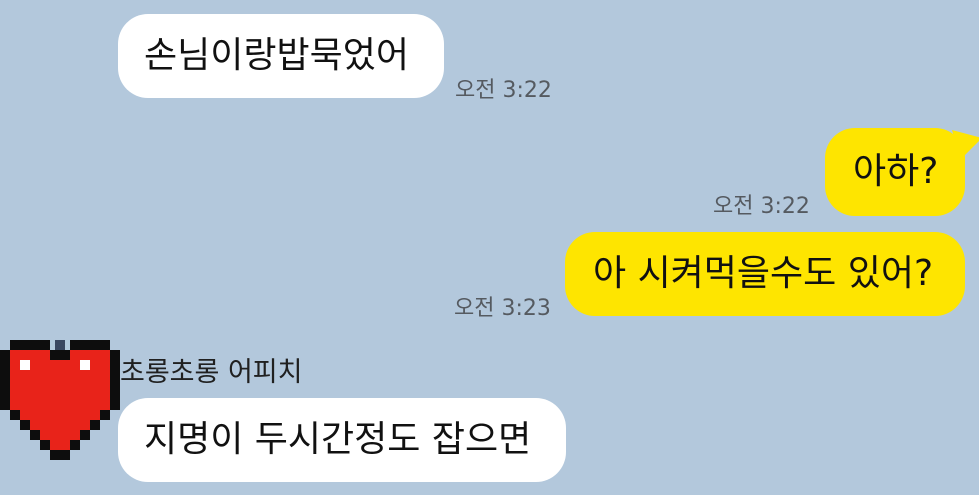  I want to click on message-text: 아 시켜먹을수도 있어?, so click(763, 273).